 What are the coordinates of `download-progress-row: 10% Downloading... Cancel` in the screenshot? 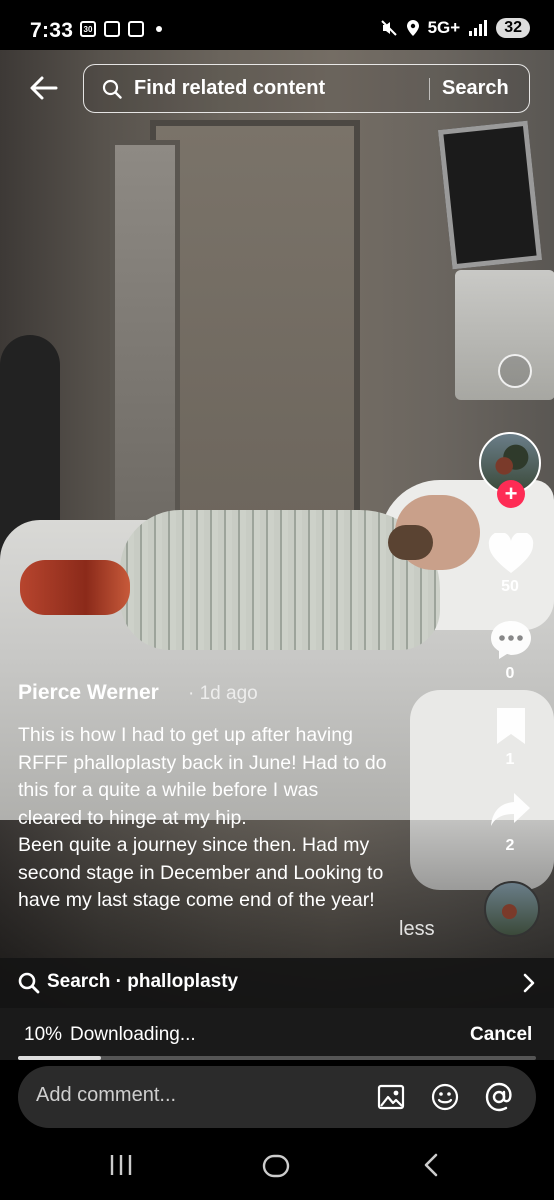 It's located at (277, 1034).